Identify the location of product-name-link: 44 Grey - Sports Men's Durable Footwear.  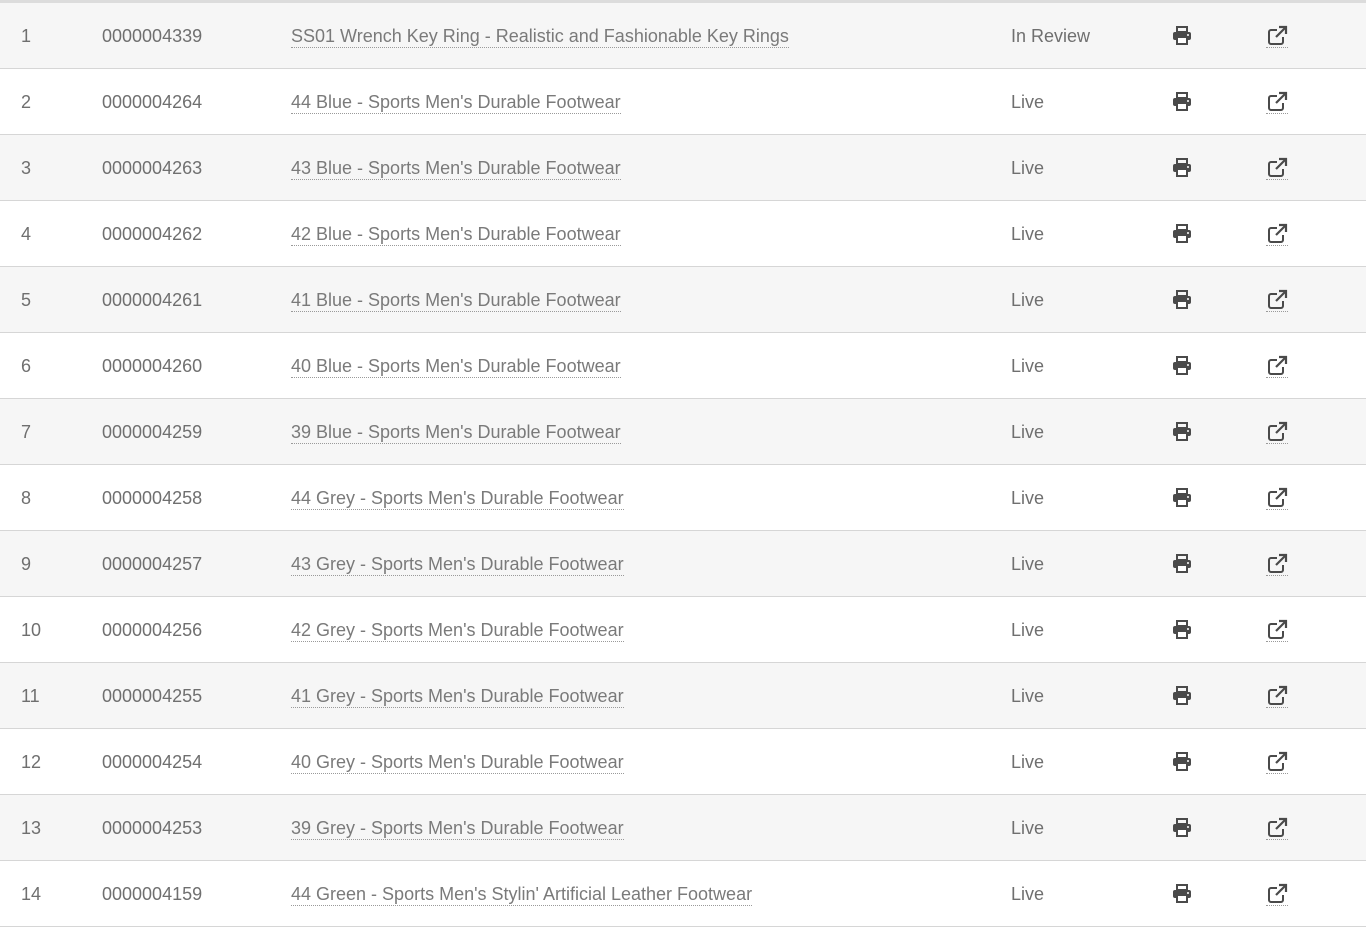
(457, 499).